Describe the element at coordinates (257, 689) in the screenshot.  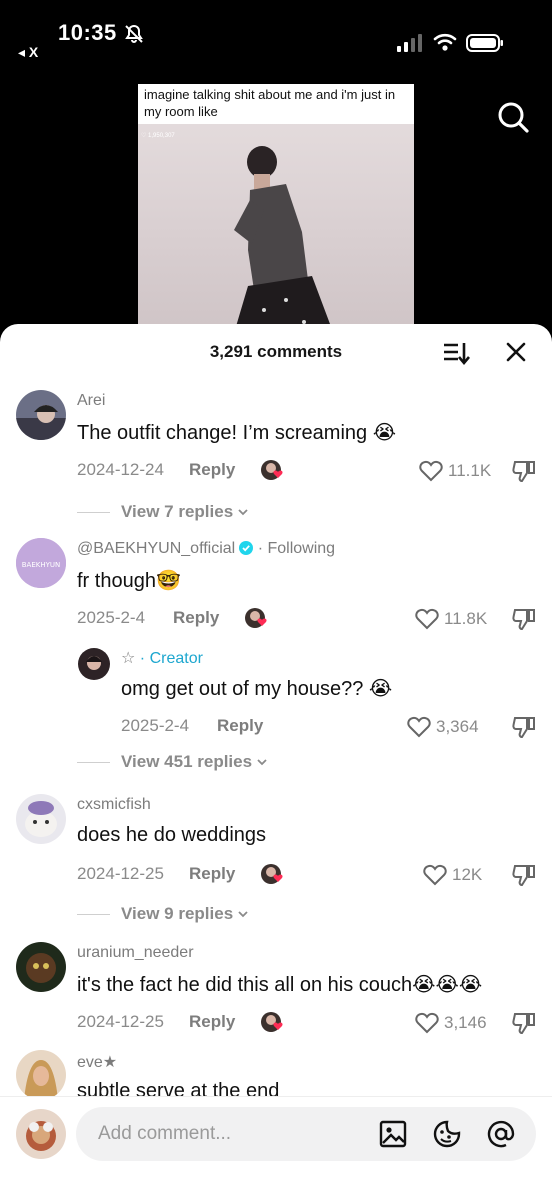
I see `comment-text: omg get out of my house?? 😭` at that location.